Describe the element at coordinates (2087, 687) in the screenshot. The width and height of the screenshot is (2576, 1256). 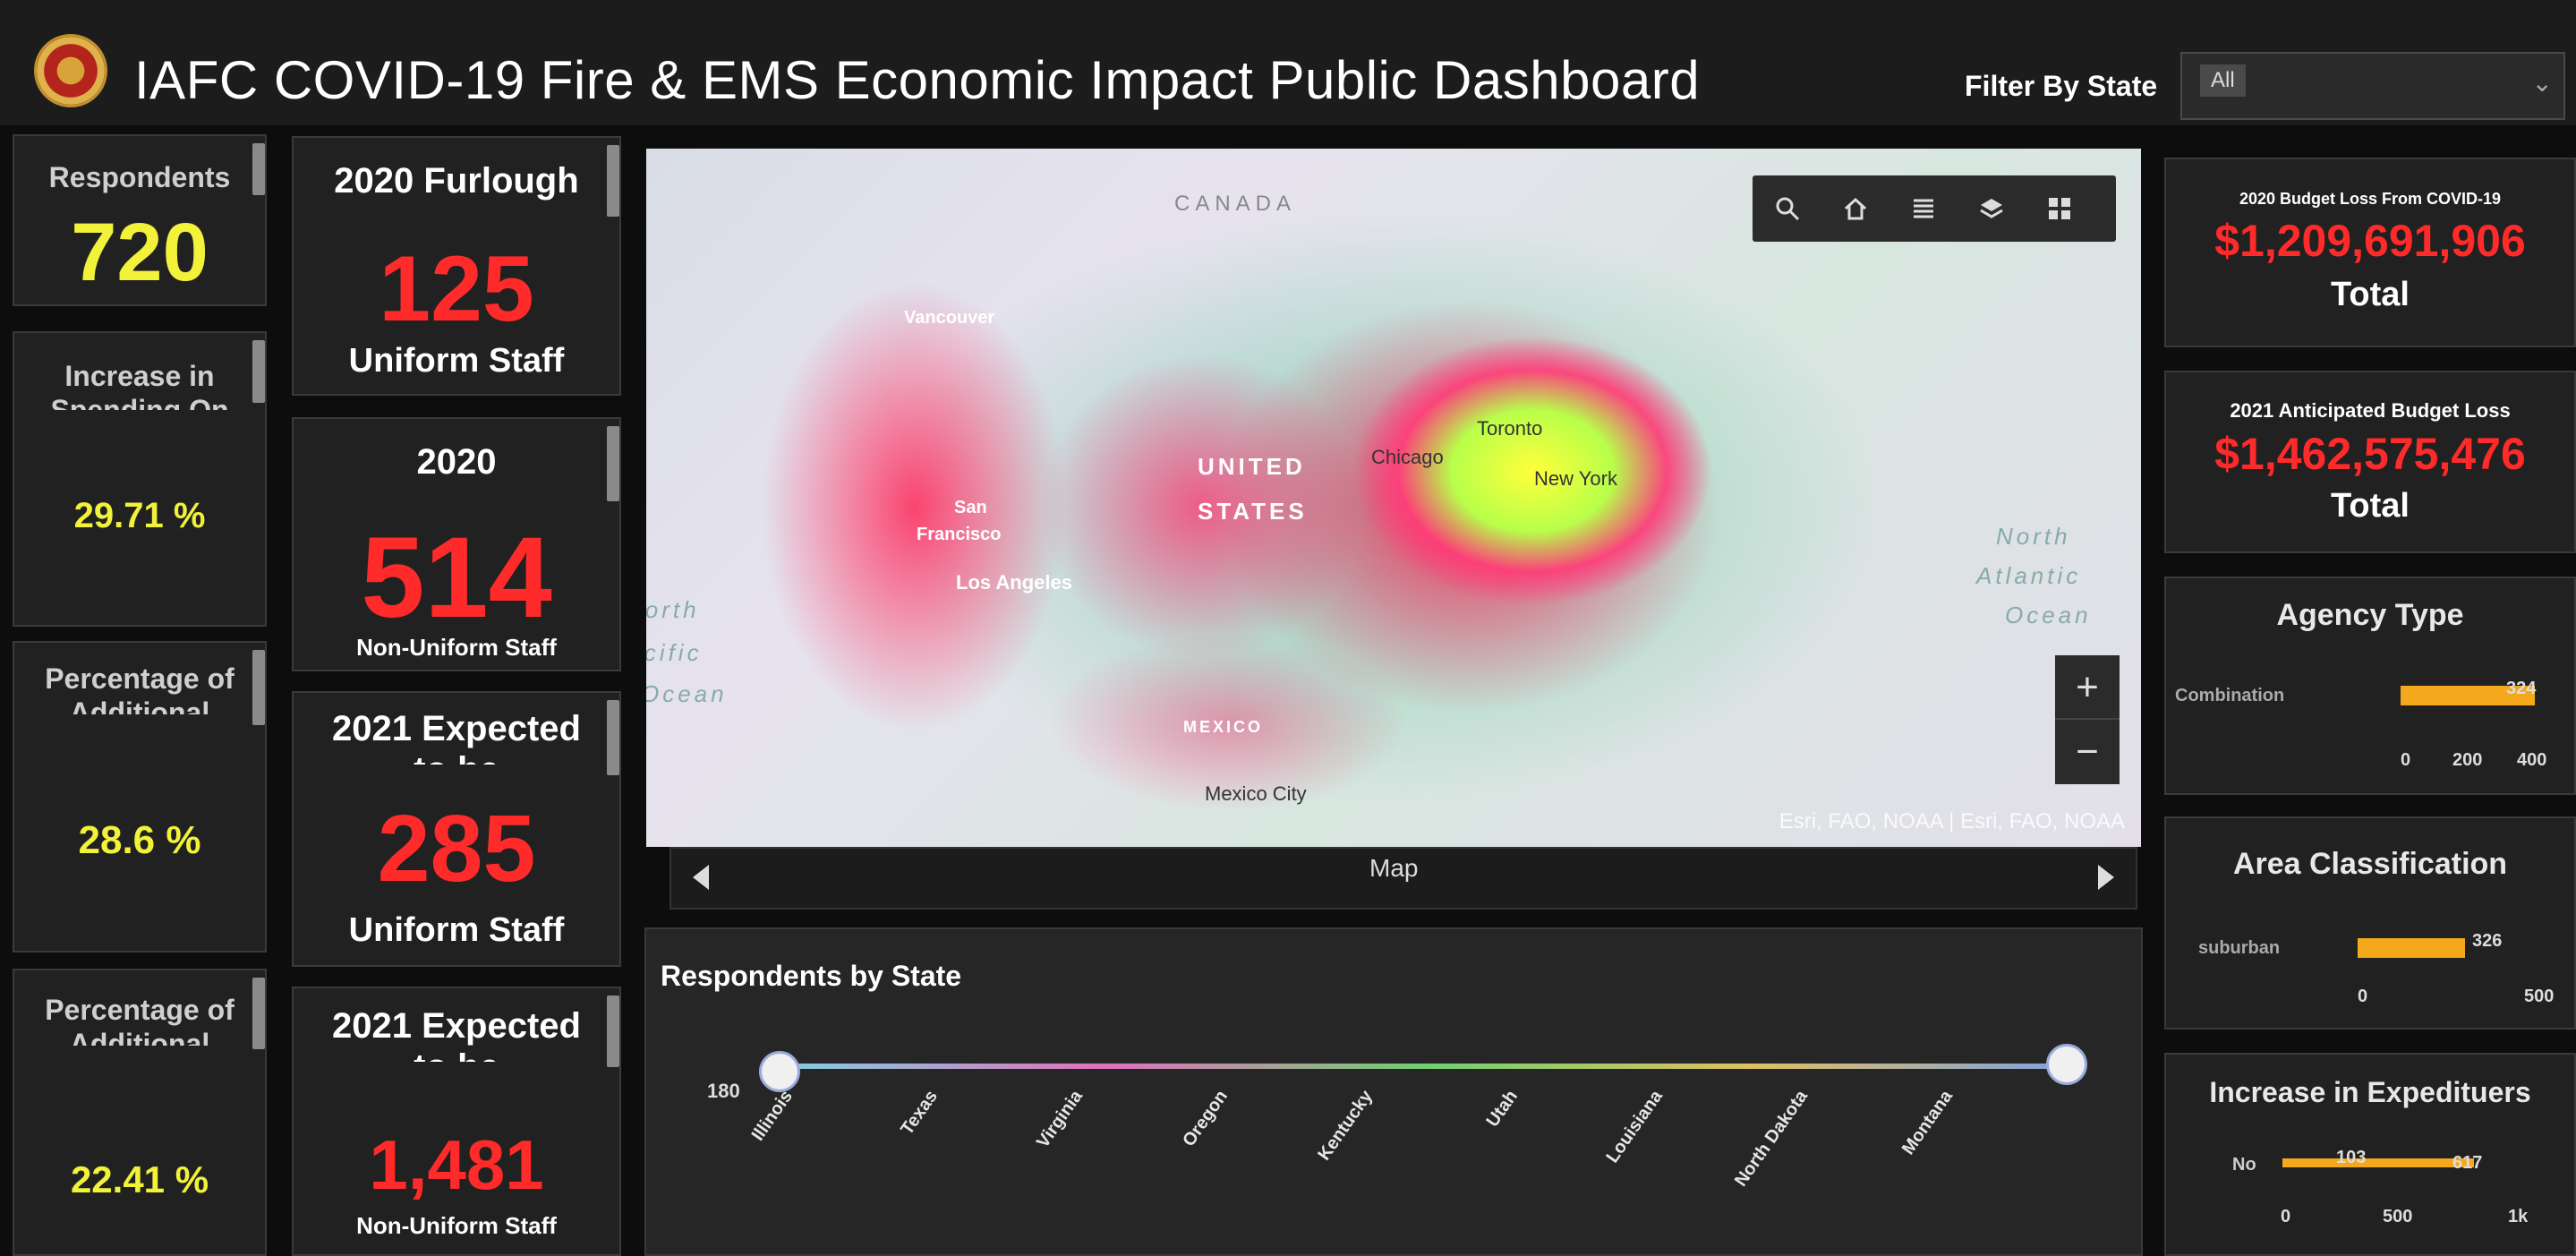
I see `zoom-in-button: +` at that location.